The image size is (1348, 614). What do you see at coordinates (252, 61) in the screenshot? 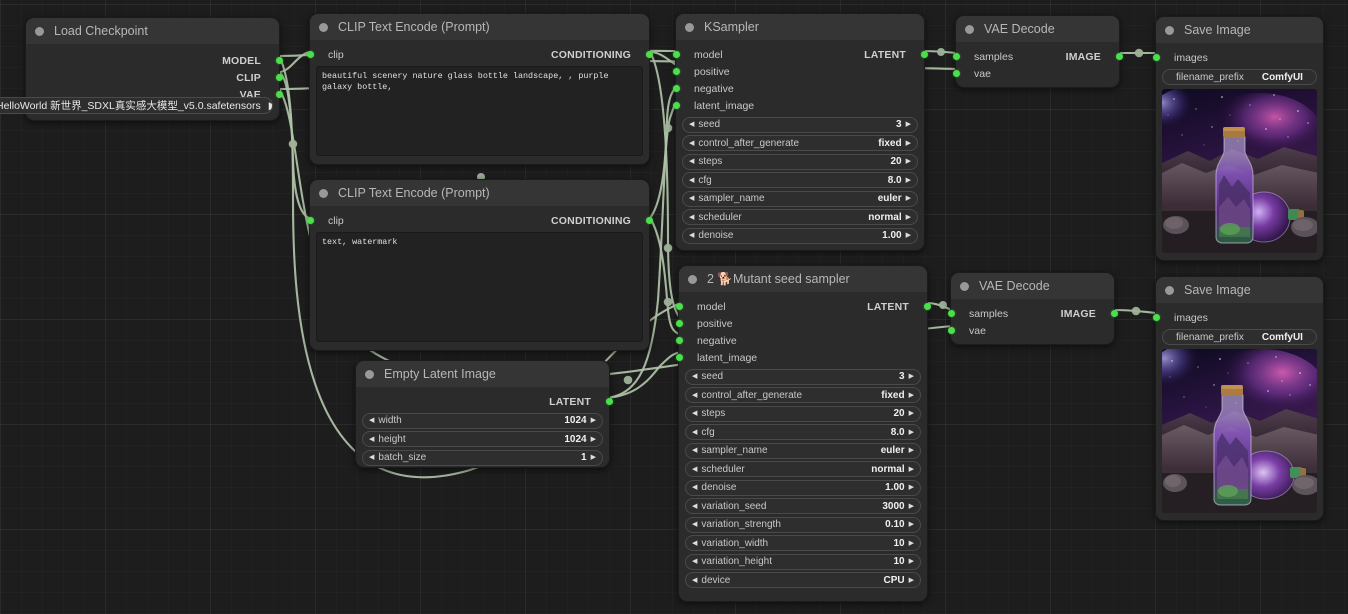
I see `slot-out-model: MODEL` at bounding box center [252, 61].